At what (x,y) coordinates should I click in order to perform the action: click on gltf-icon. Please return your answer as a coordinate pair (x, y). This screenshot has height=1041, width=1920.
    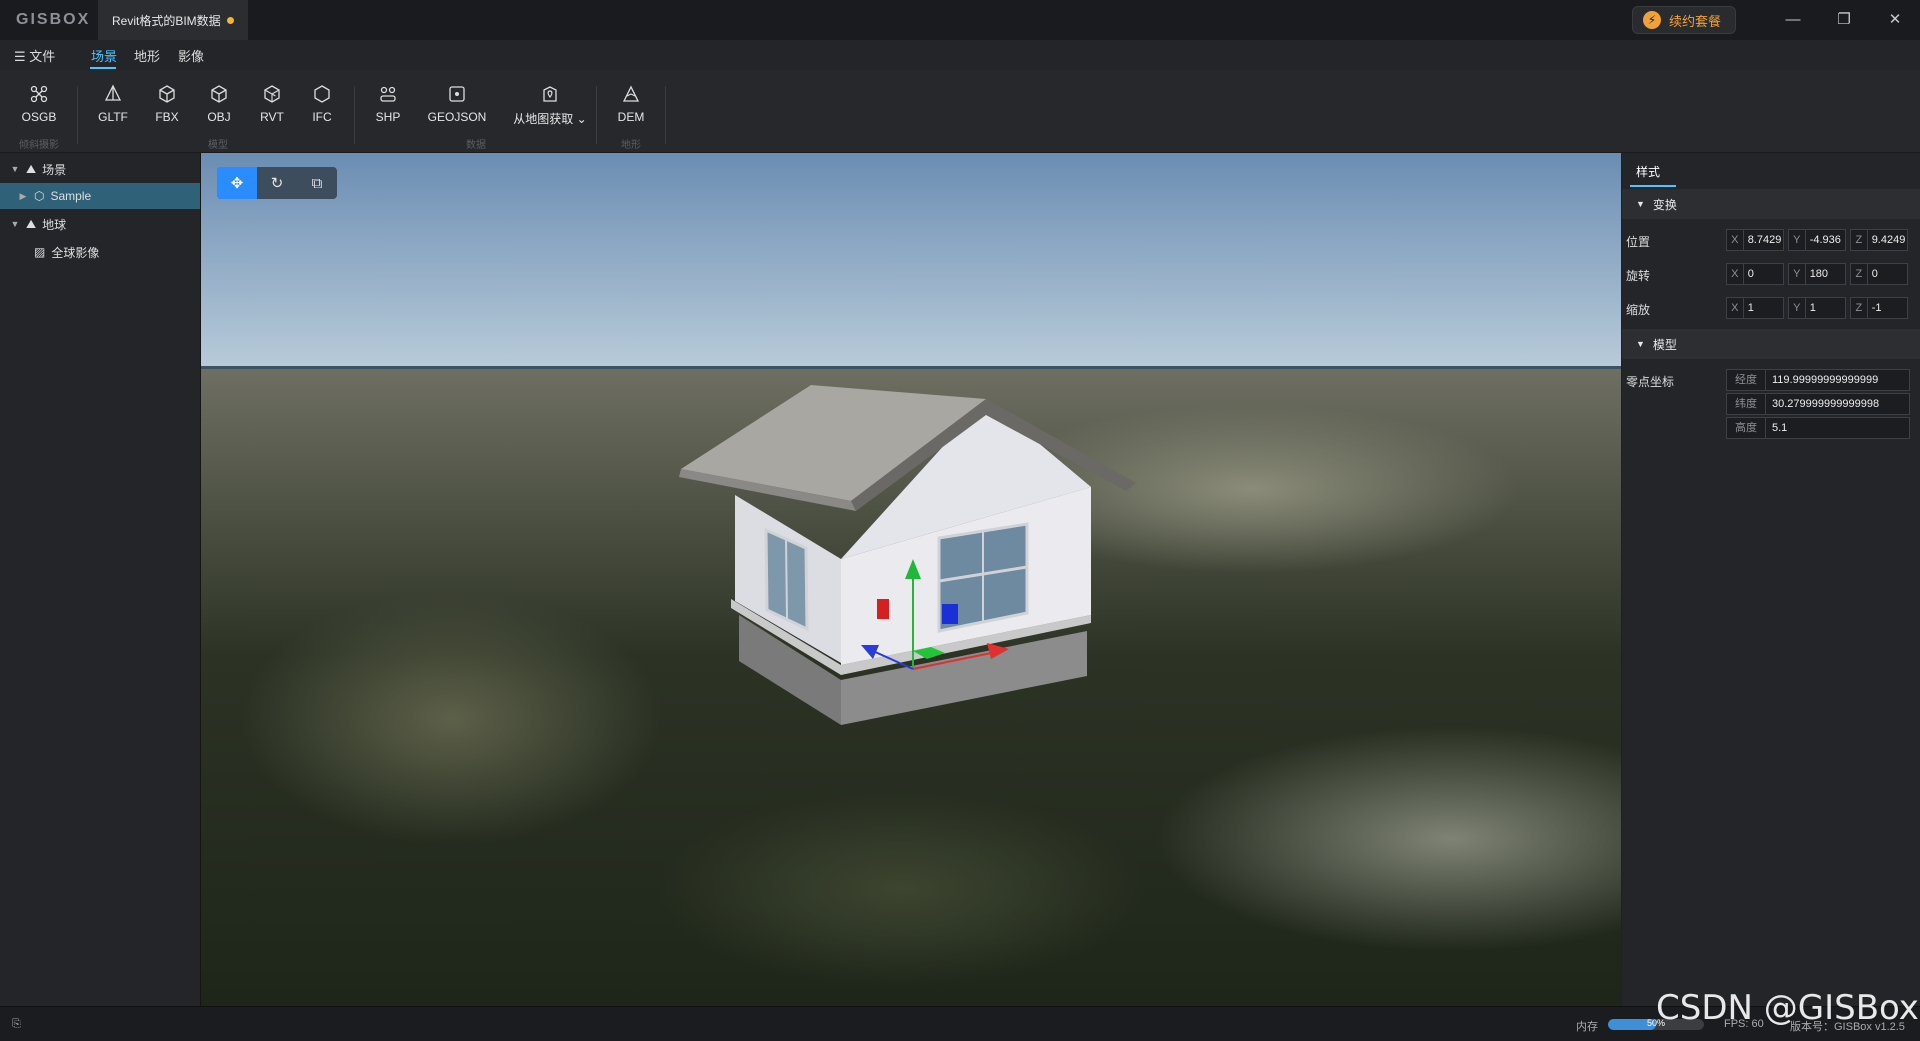
    Looking at the image, I should click on (113, 92).